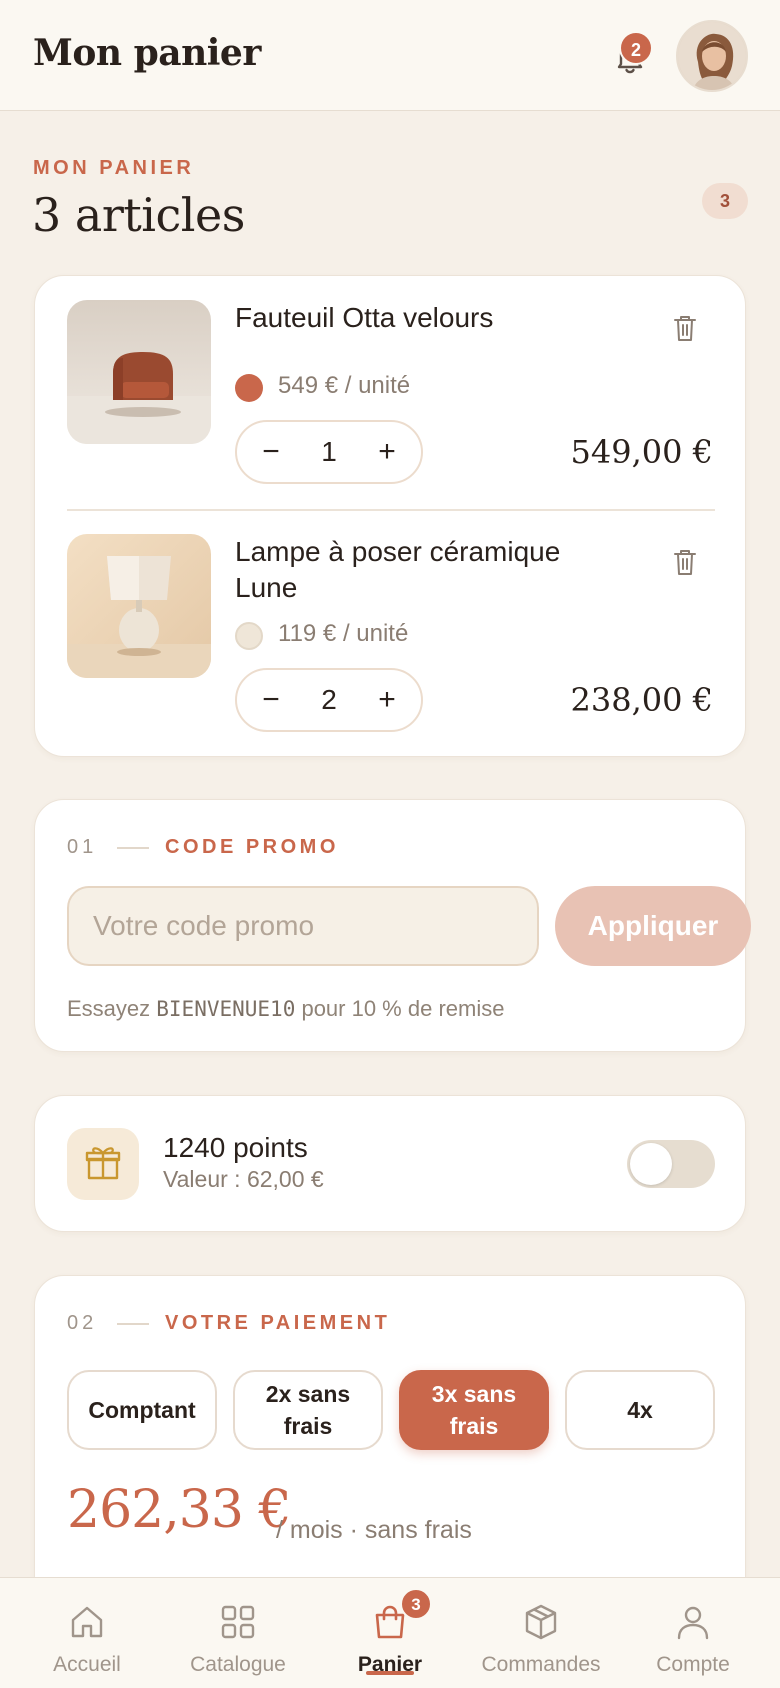 The width and height of the screenshot is (780, 1688). Describe the element at coordinates (391, 510) in the screenshot. I see `item-divider` at that location.